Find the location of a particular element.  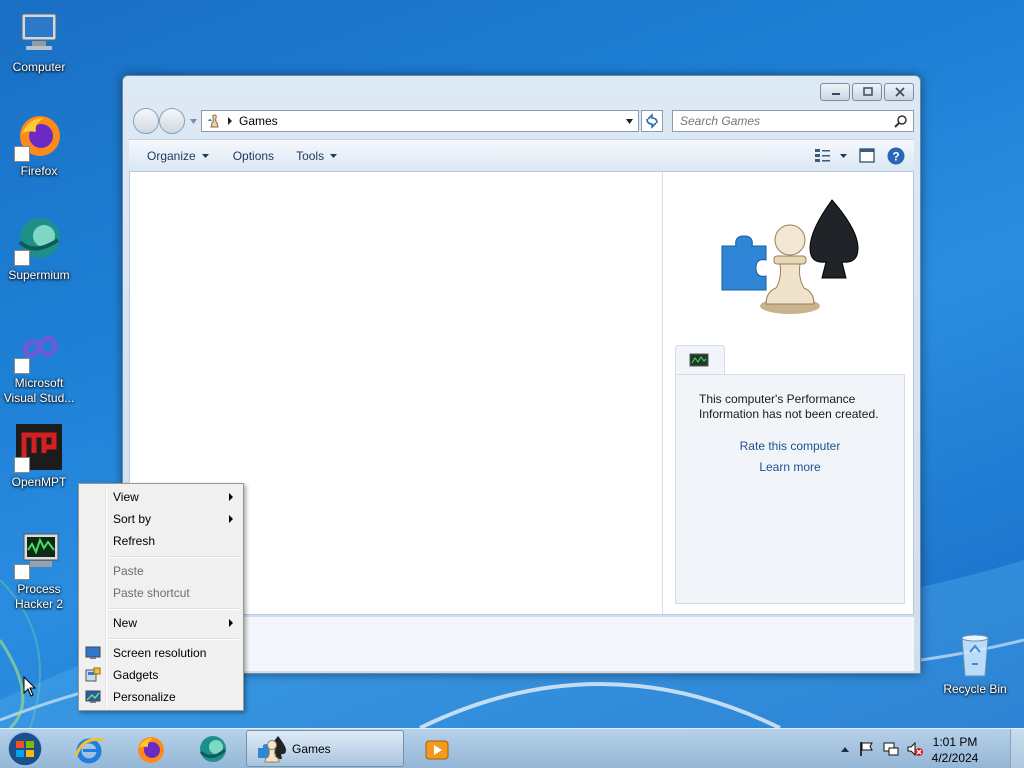

organize-label: Organize is located at coordinates (171, 155).